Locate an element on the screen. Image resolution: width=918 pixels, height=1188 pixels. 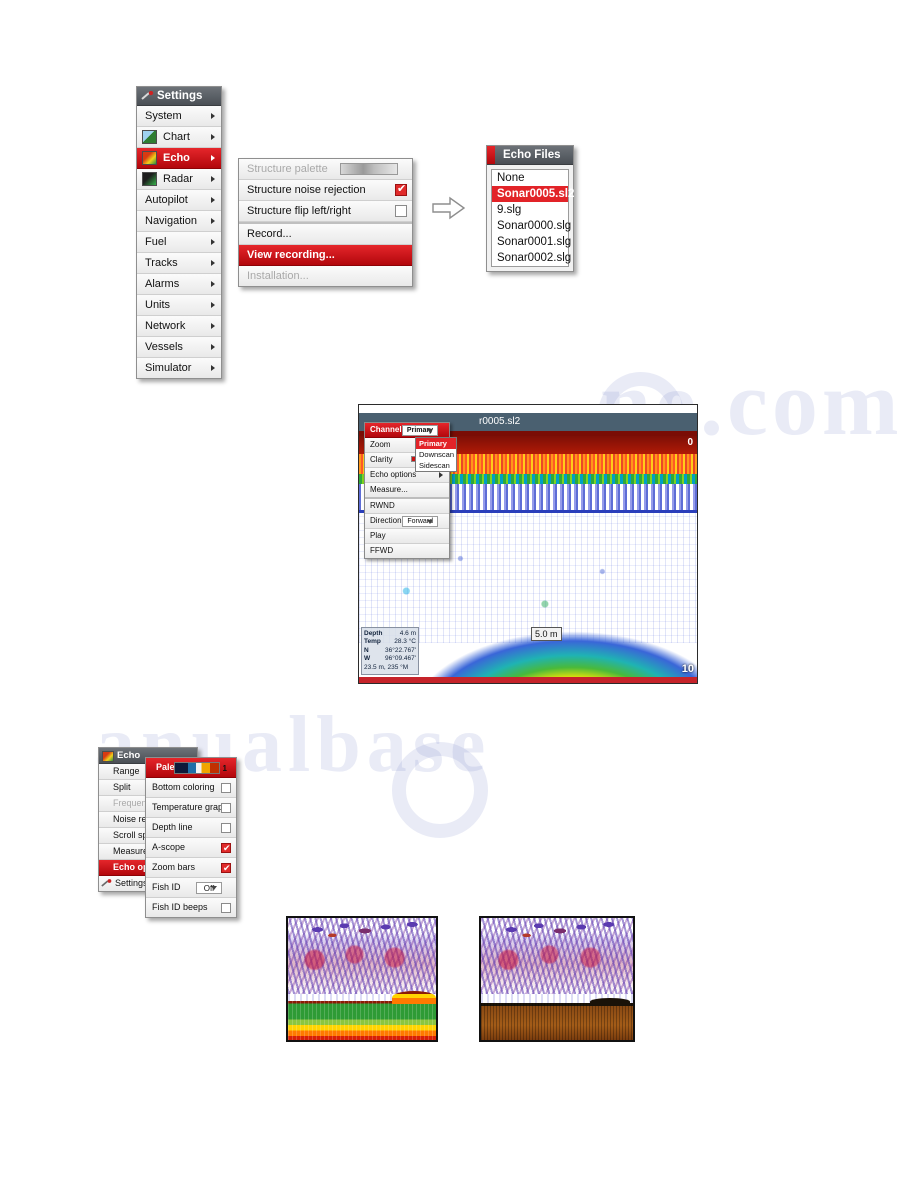
dropdown-option-downscan: Downscan is located at coordinates (436, 454).